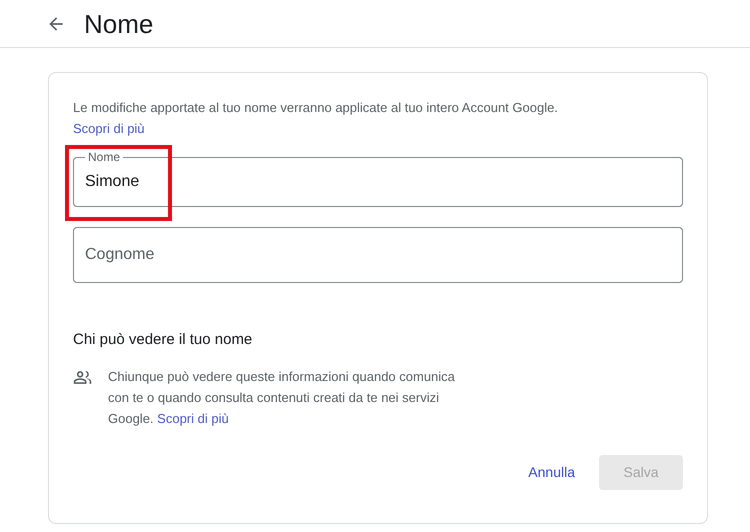 Image resolution: width=750 pixels, height=532 pixels. I want to click on section-heading: Chi può vedere il tuo nome, so click(163, 340).